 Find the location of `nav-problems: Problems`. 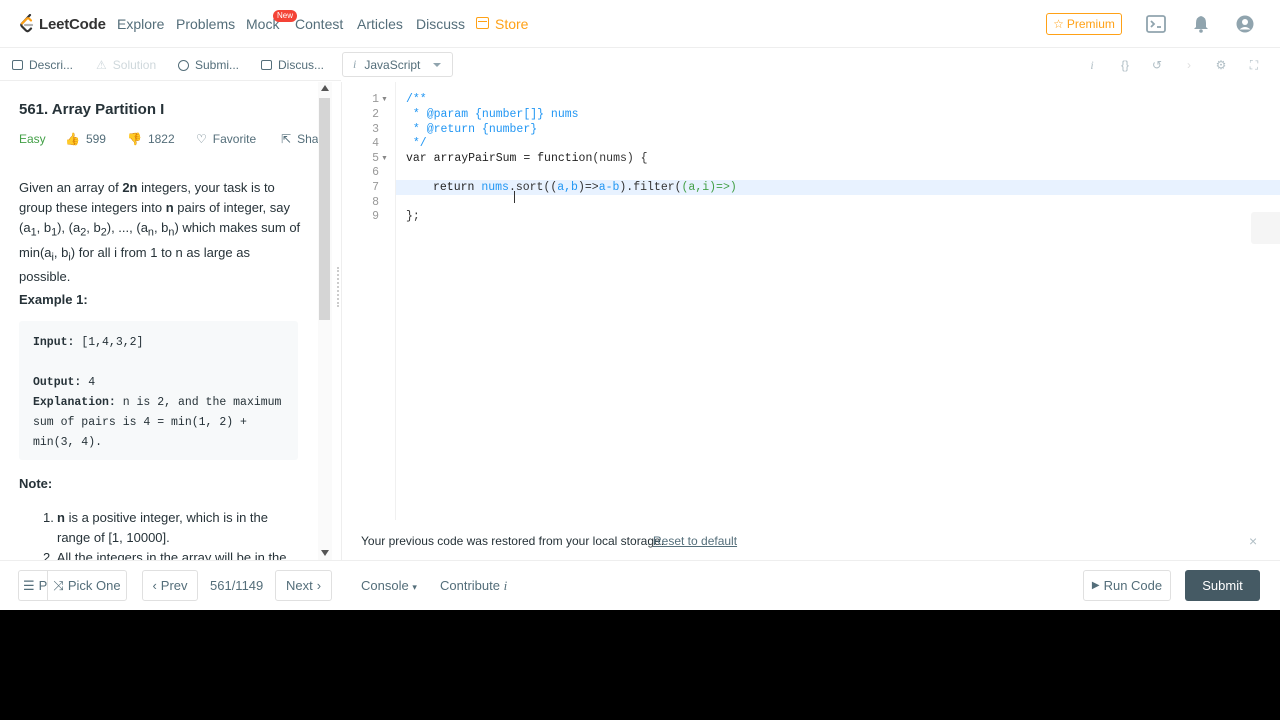

nav-problems: Problems is located at coordinates (205, 24).